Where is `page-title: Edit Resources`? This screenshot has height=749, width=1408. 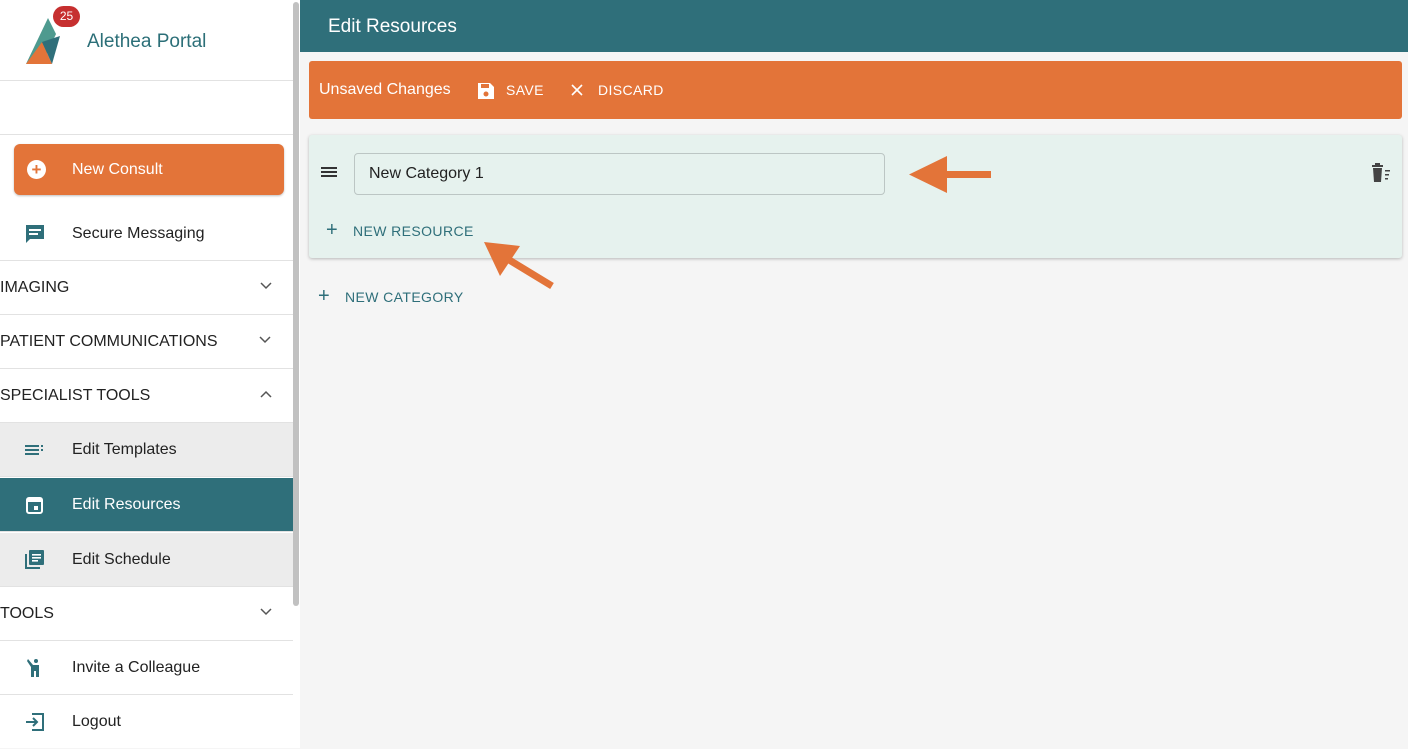 page-title: Edit Resources is located at coordinates (392, 26).